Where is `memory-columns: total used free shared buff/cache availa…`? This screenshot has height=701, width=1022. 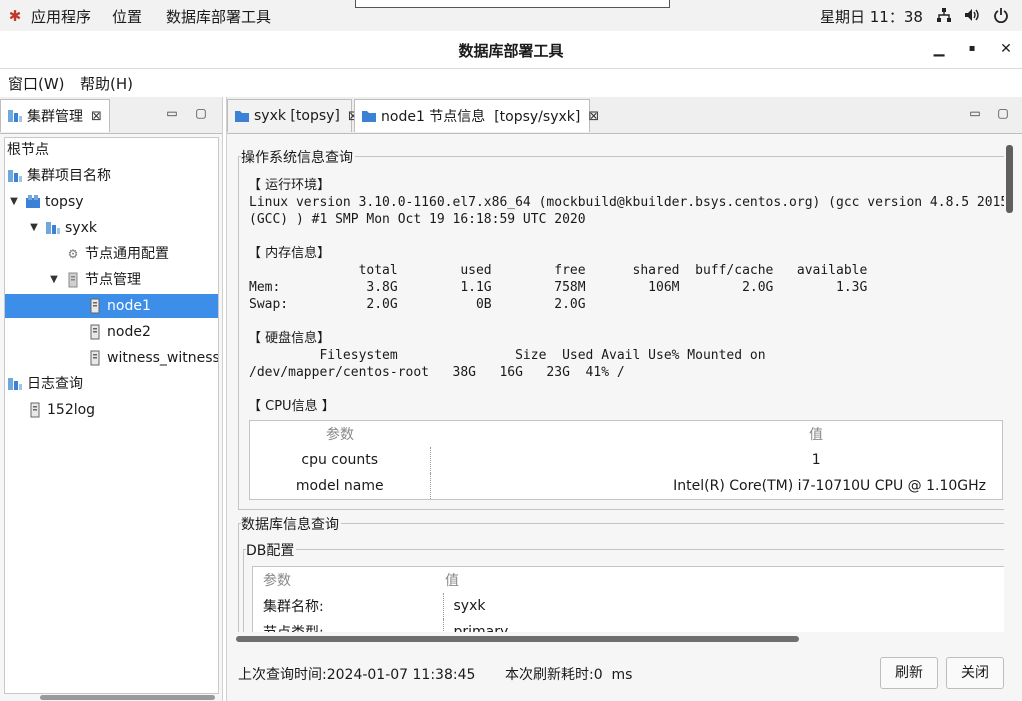
memory-columns: total used free shared buff/cache availa… is located at coordinates (558, 270).